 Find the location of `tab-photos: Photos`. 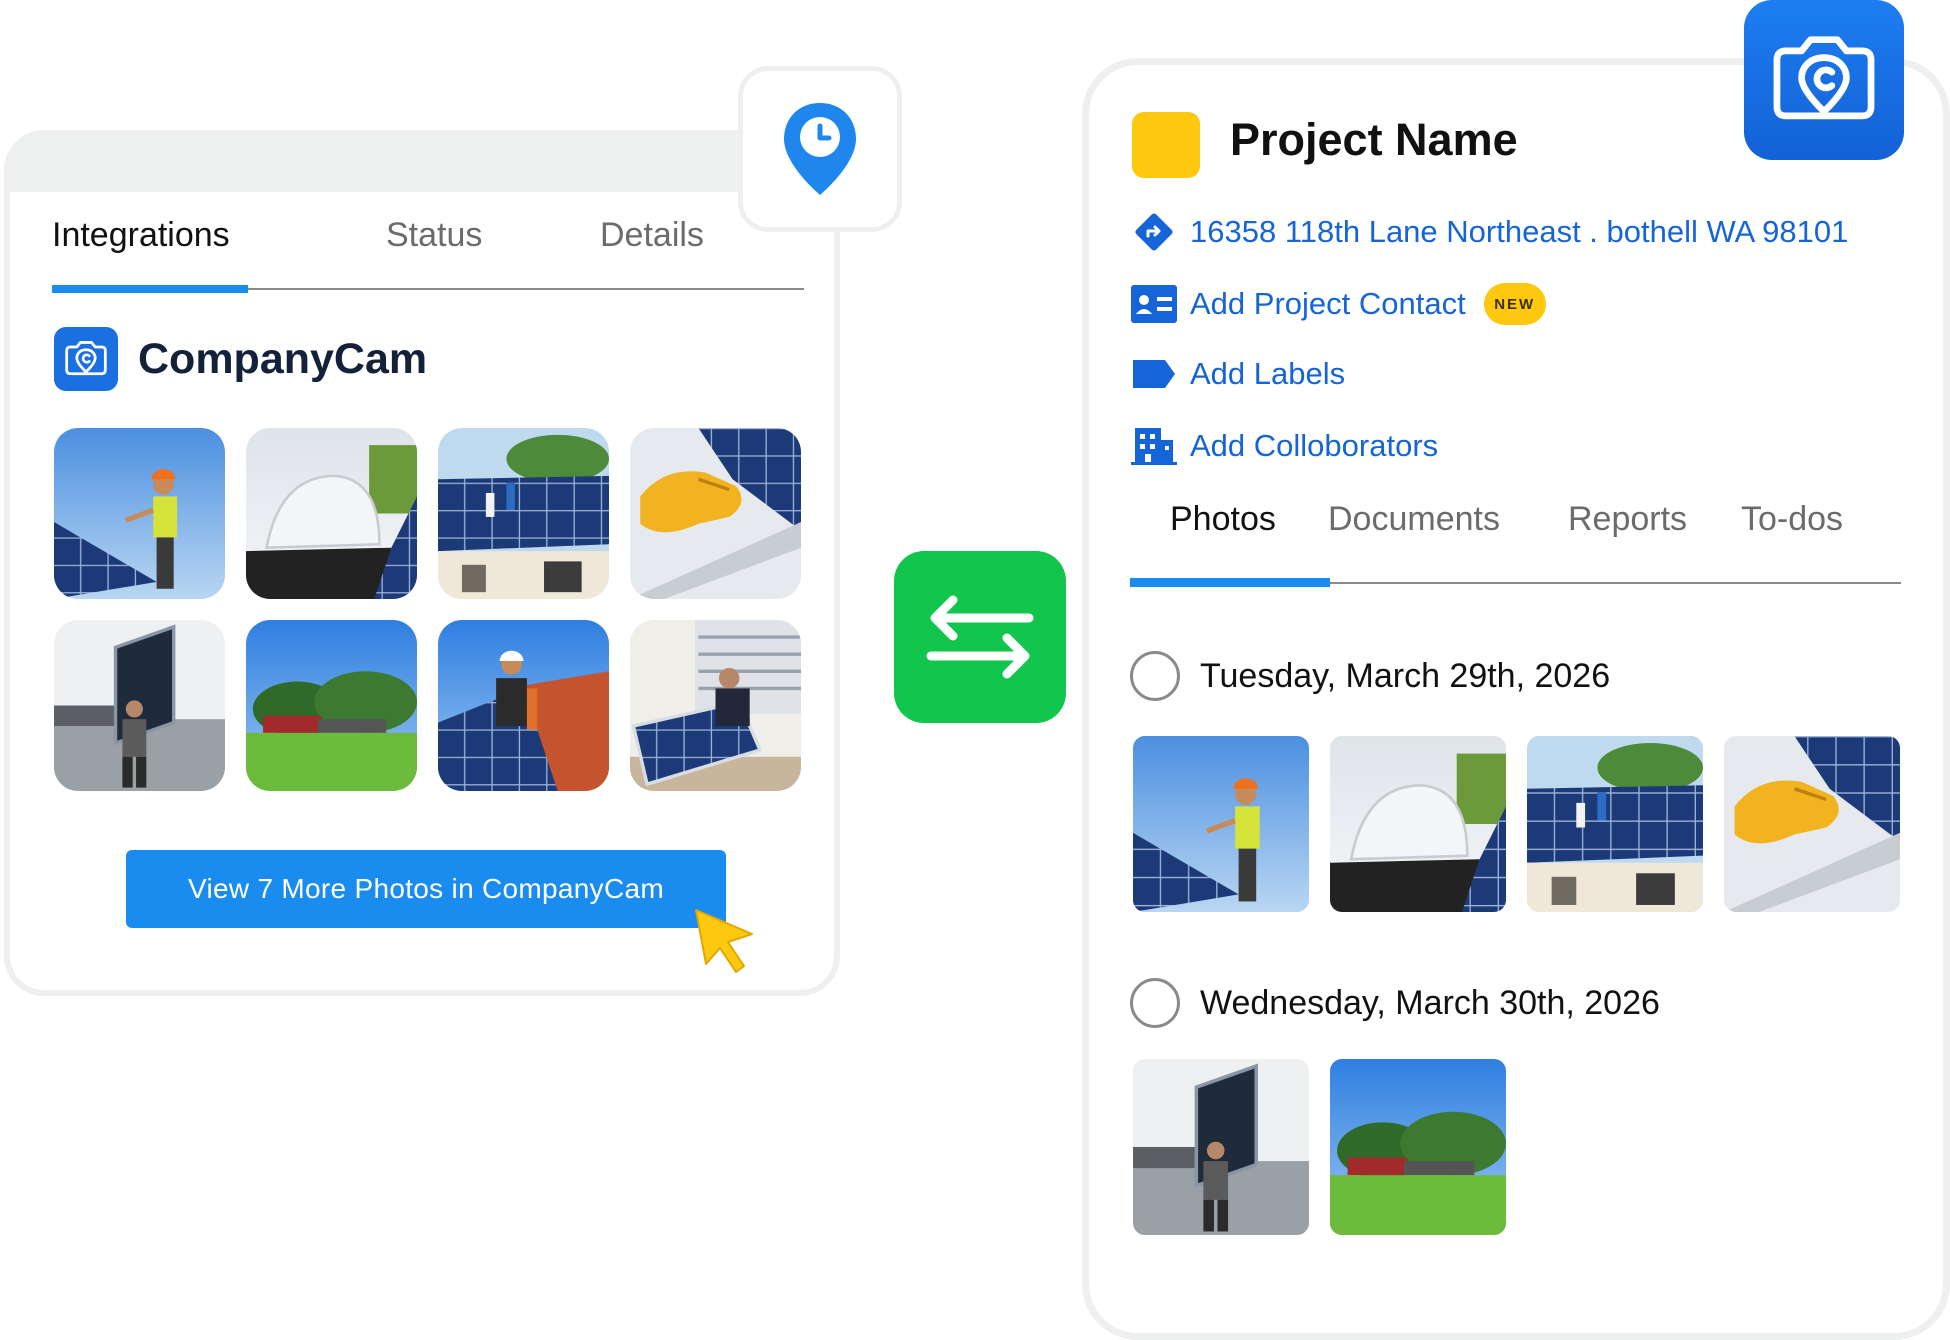

tab-photos: Photos is located at coordinates (1223, 519).